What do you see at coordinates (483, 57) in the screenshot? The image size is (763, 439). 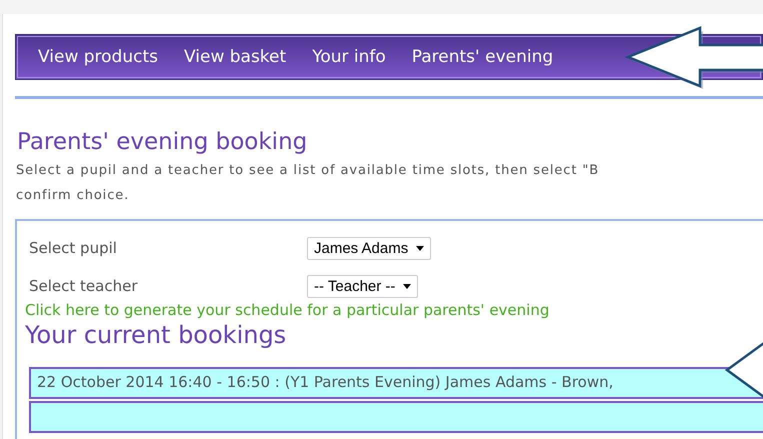 I see `nav-link: Parents' evening` at bounding box center [483, 57].